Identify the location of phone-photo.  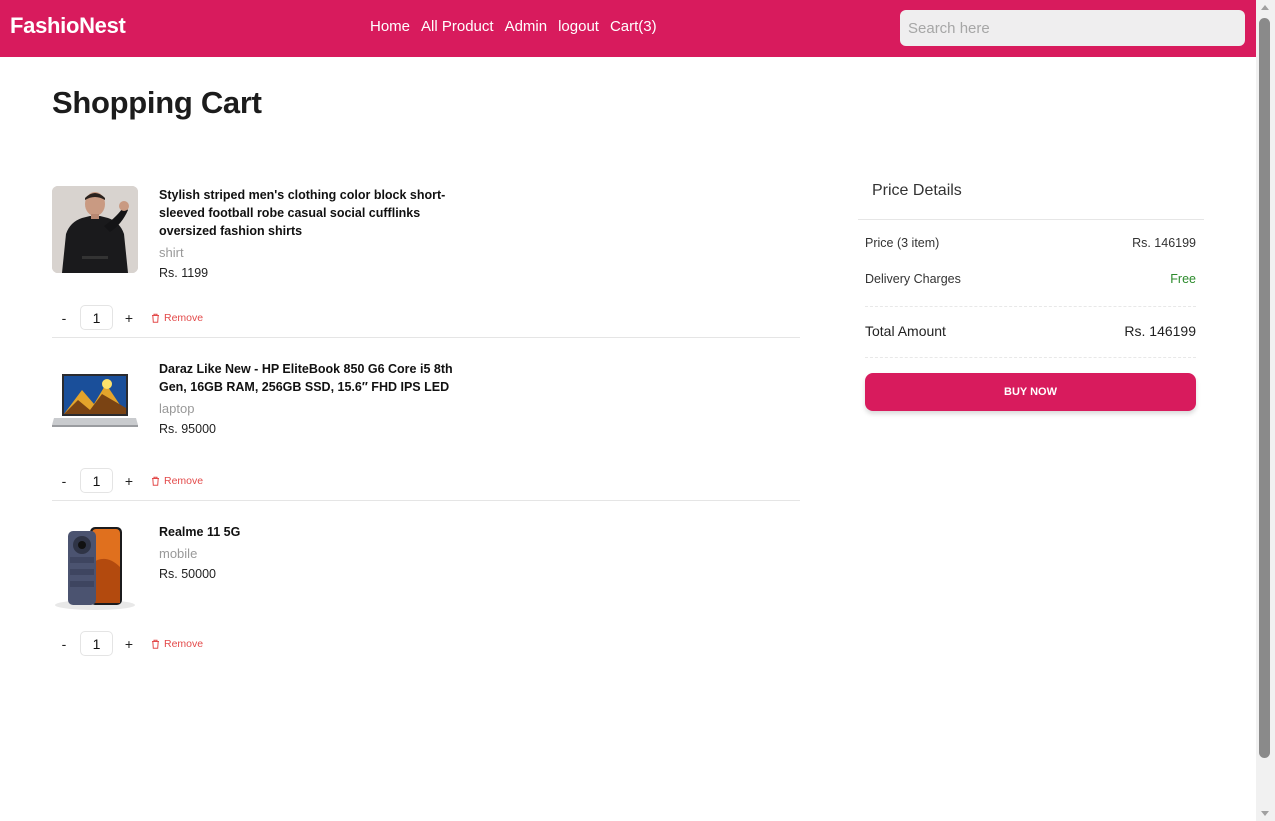
(95, 566).